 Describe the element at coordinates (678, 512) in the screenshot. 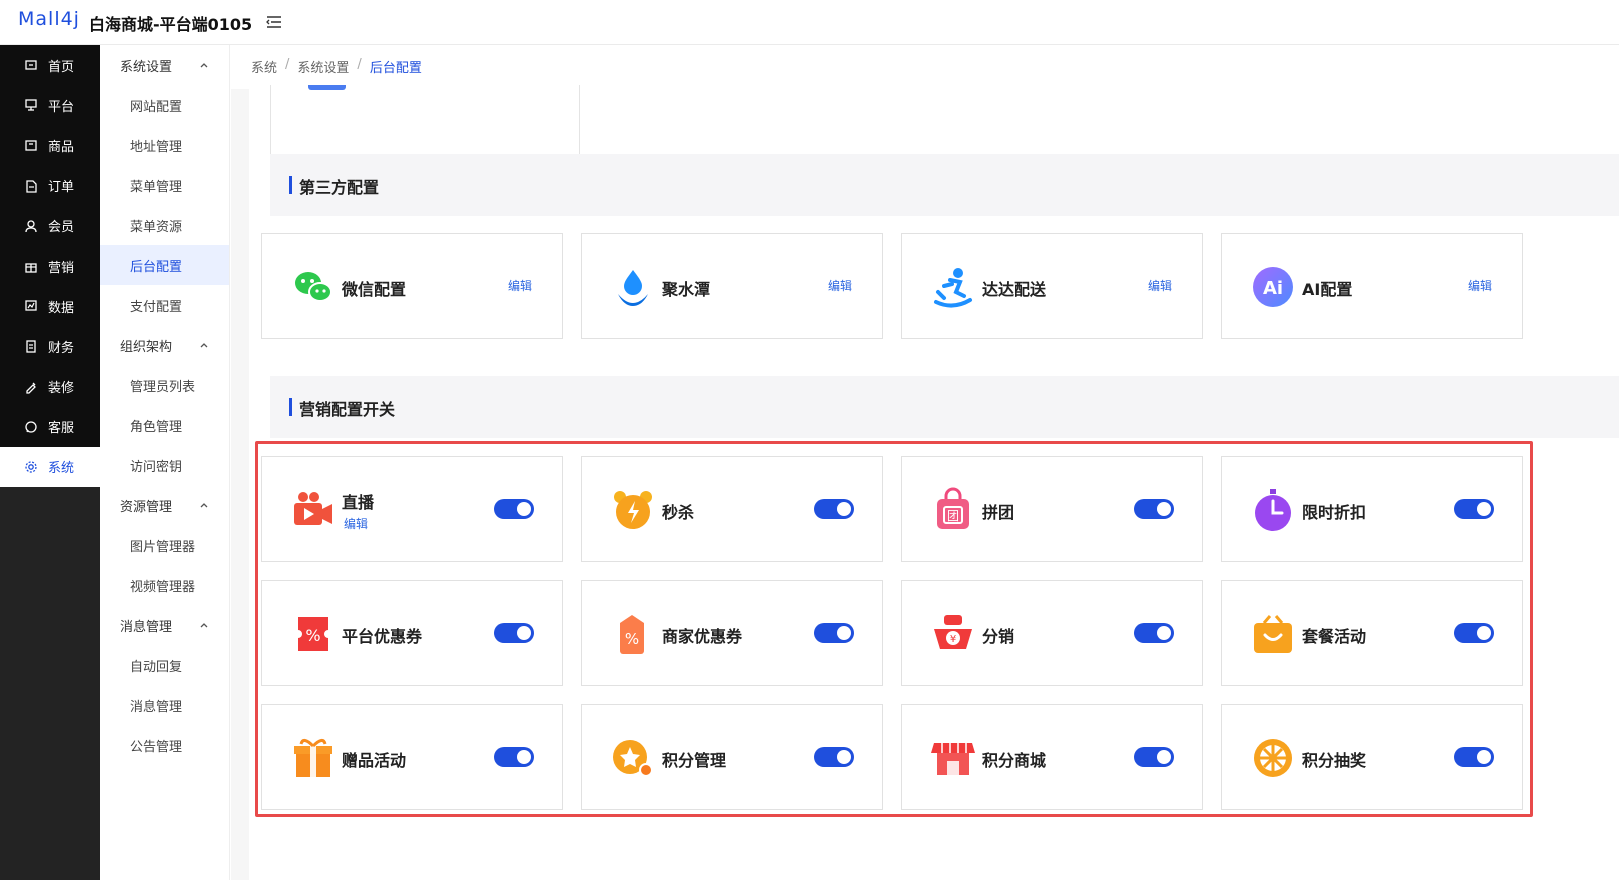

I see `card-title: 秒杀` at that location.